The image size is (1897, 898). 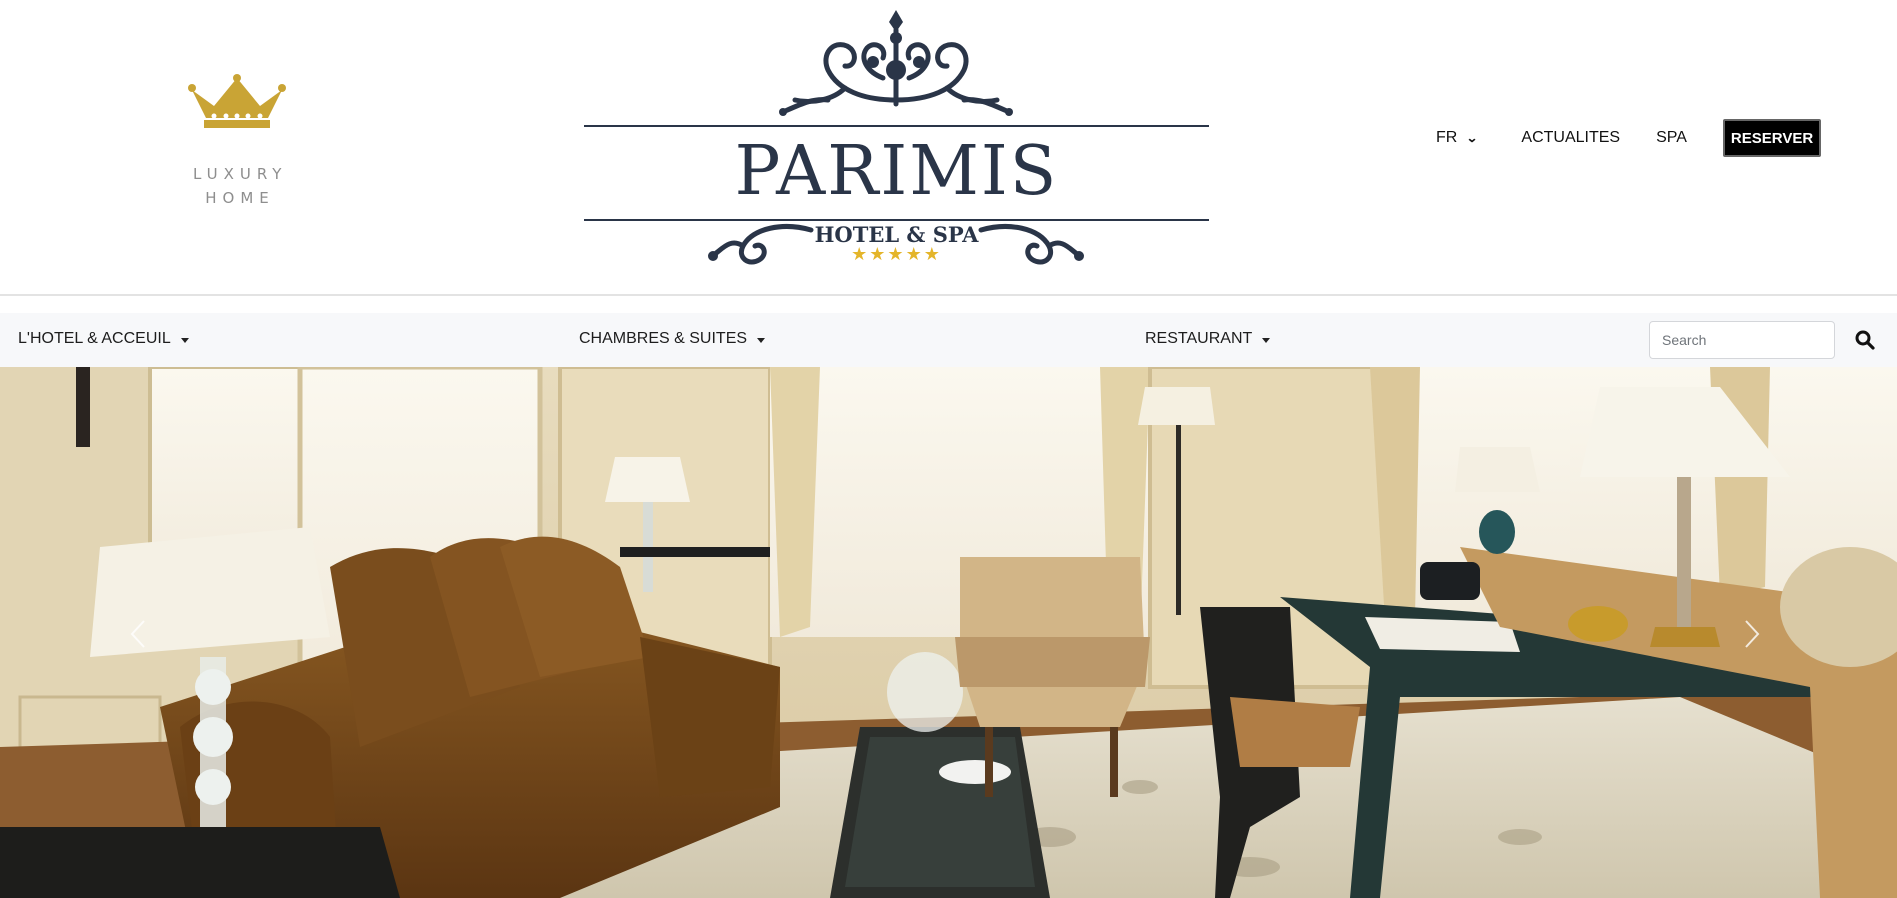 I want to click on parimis-hotel-logo: PARIMIS HOTEL & SPA ★★★★★, so click(x=896, y=139).